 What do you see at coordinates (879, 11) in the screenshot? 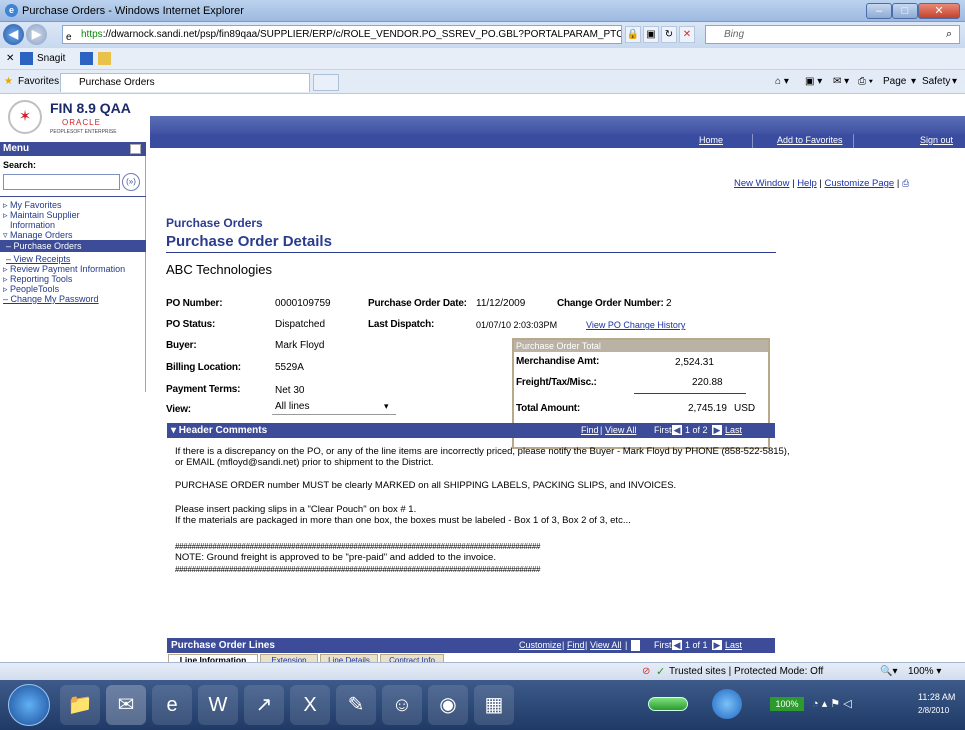
I see `minimize-button: –` at bounding box center [879, 11].